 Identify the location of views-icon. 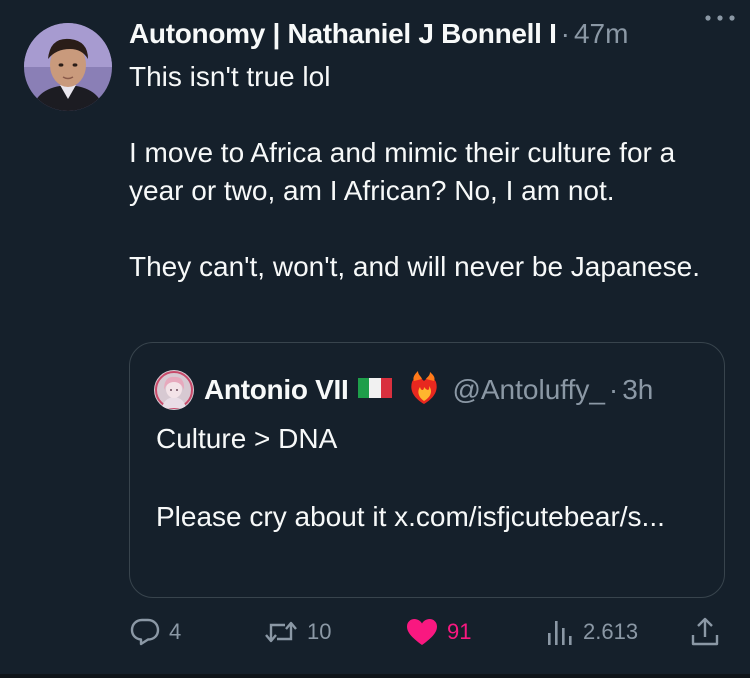
(560, 632).